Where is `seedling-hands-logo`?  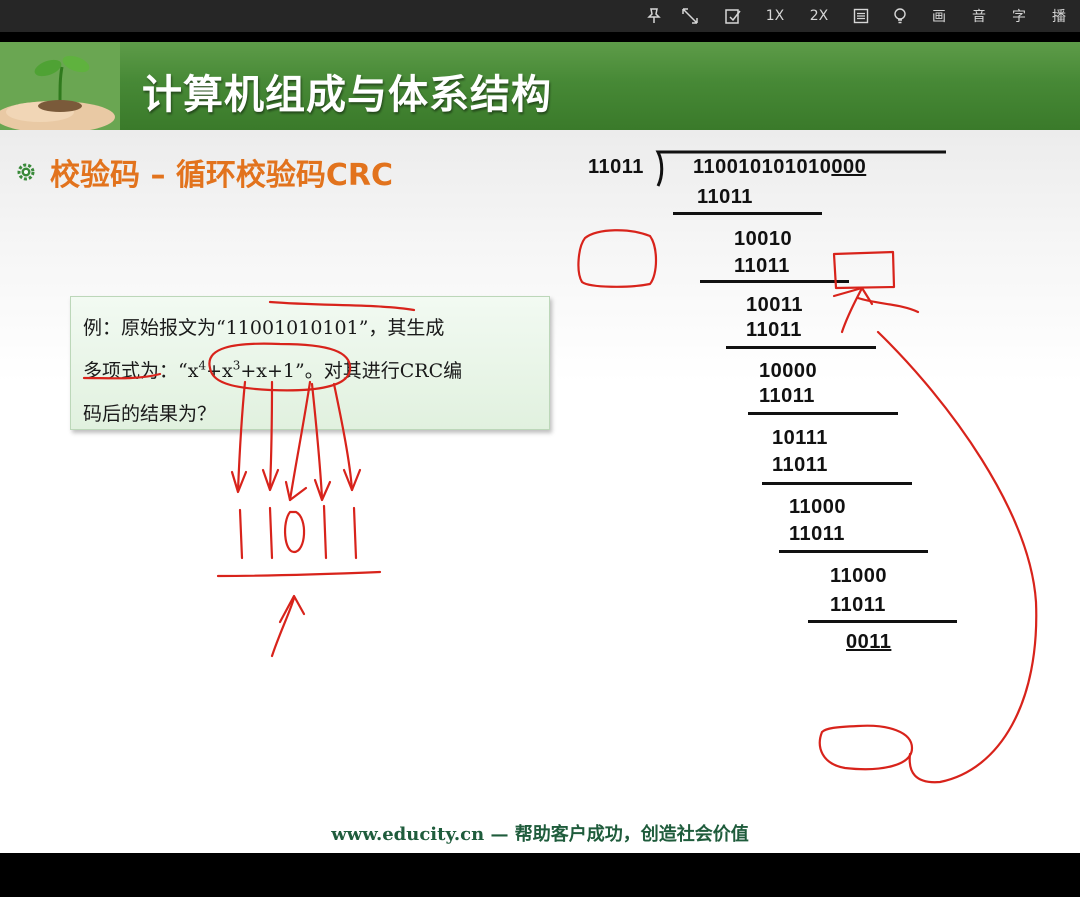 seedling-hands-logo is located at coordinates (60, 86).